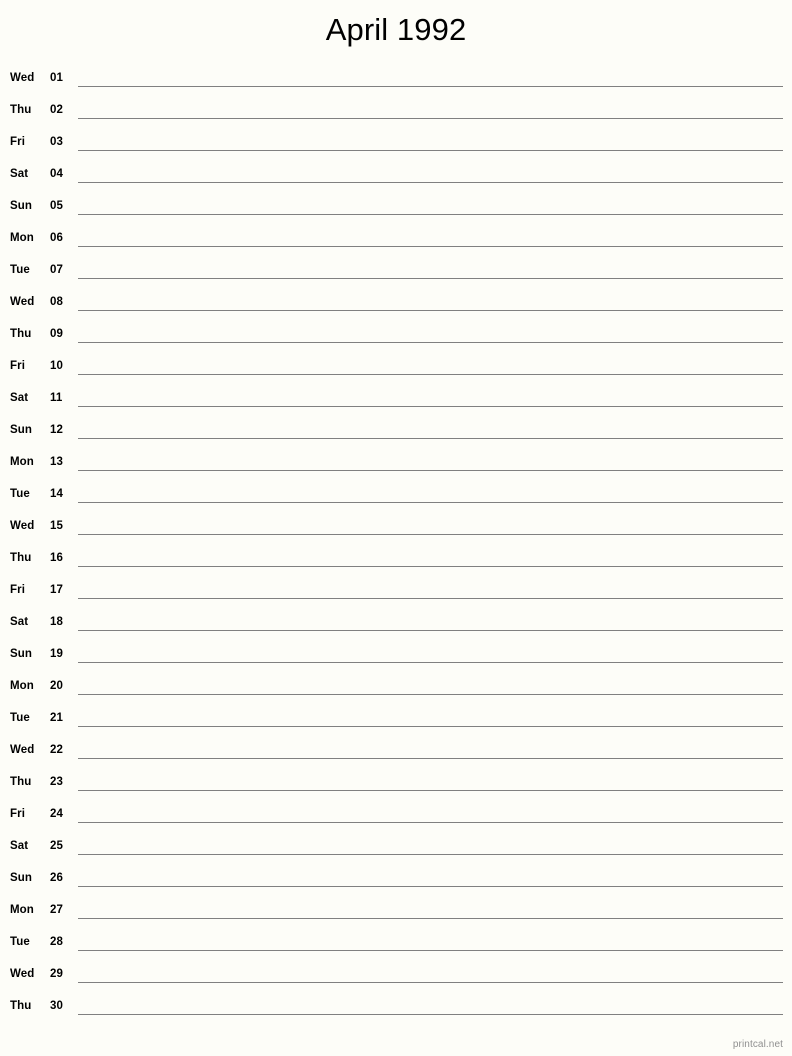 The image size is (792, 1056). What do you see at coordinates (56, 78) in the screenshot?
I see `day-number-label: 01` at bounding box center [56, 78].